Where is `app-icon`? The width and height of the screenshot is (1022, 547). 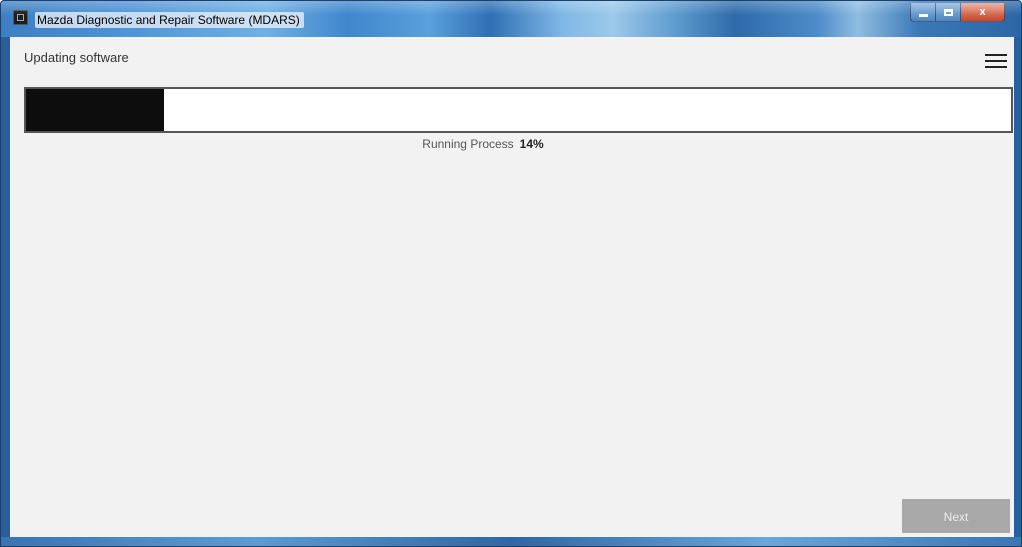
app-icon is located at coordinates (20, 17).